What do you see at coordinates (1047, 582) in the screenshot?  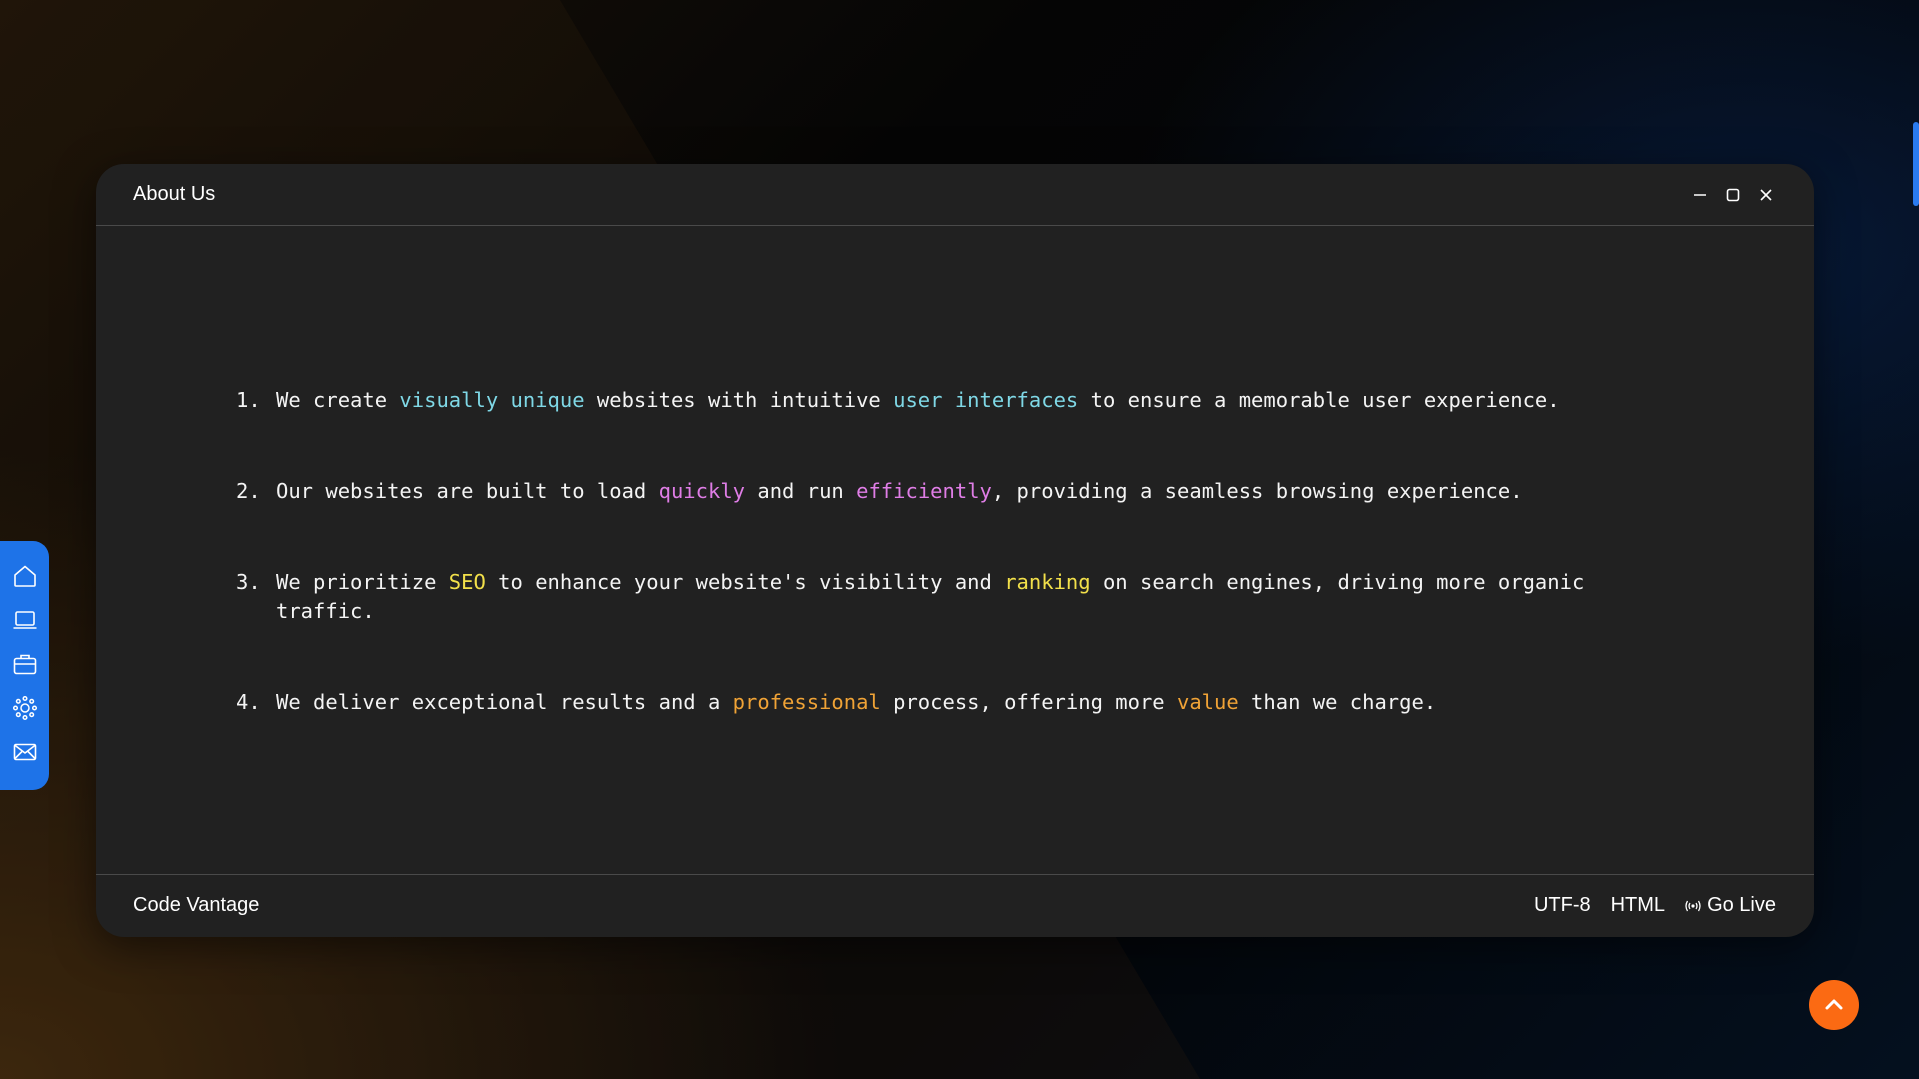 I see `highlighted-text: ranking` at bounding box center [1047, 582].